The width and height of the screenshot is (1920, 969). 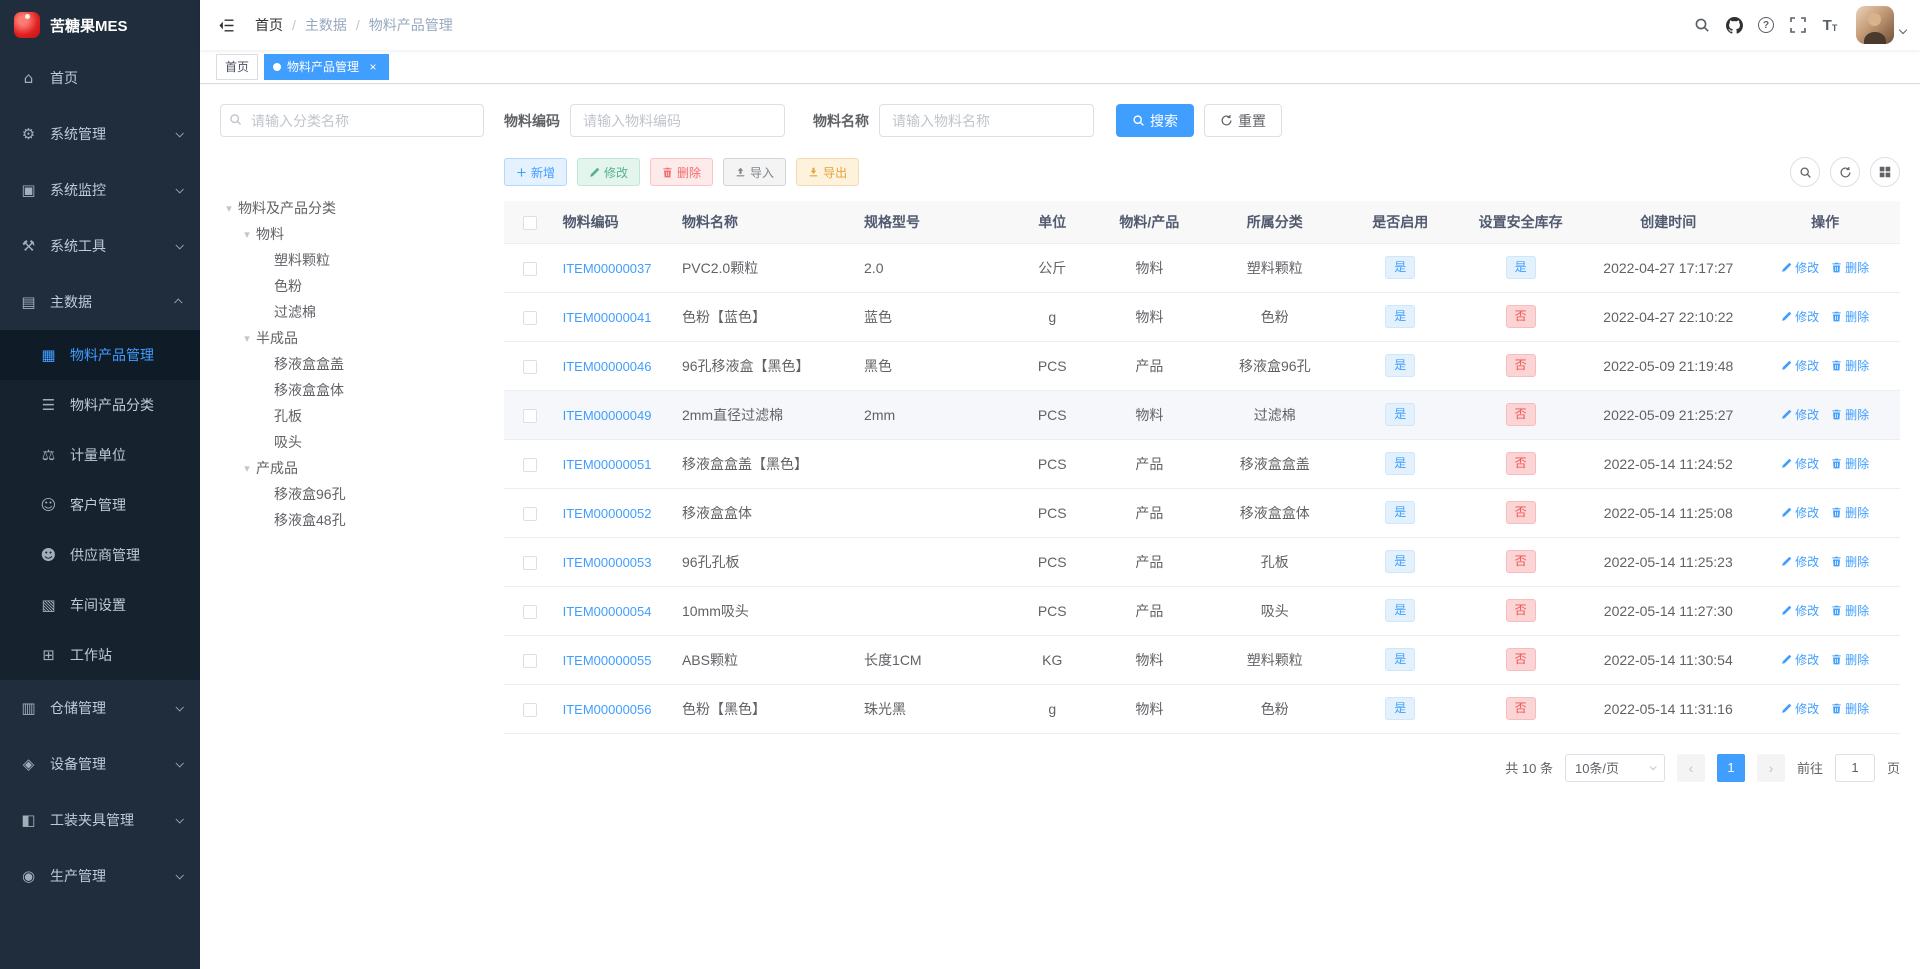 I want to click on category-search-input, so click(x=352, y=120).